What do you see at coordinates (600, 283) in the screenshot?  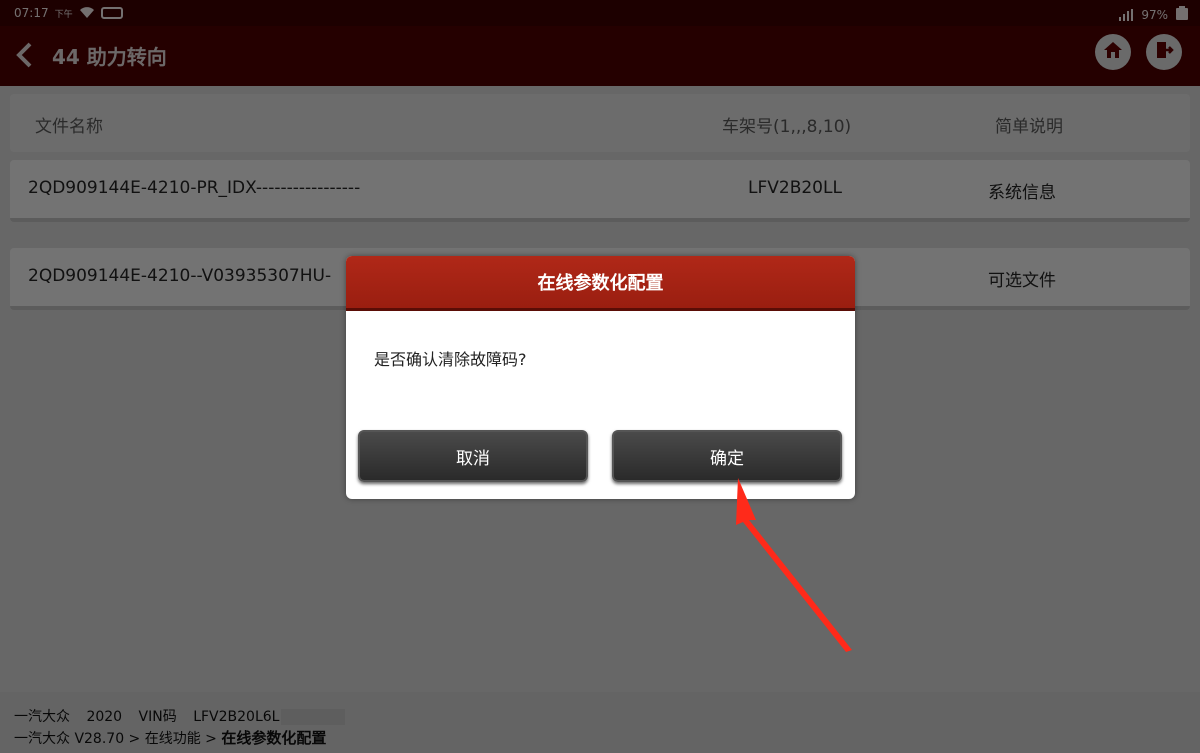 I see `dialog-title: 在线参数化配置` at bounding box center [600, 283].